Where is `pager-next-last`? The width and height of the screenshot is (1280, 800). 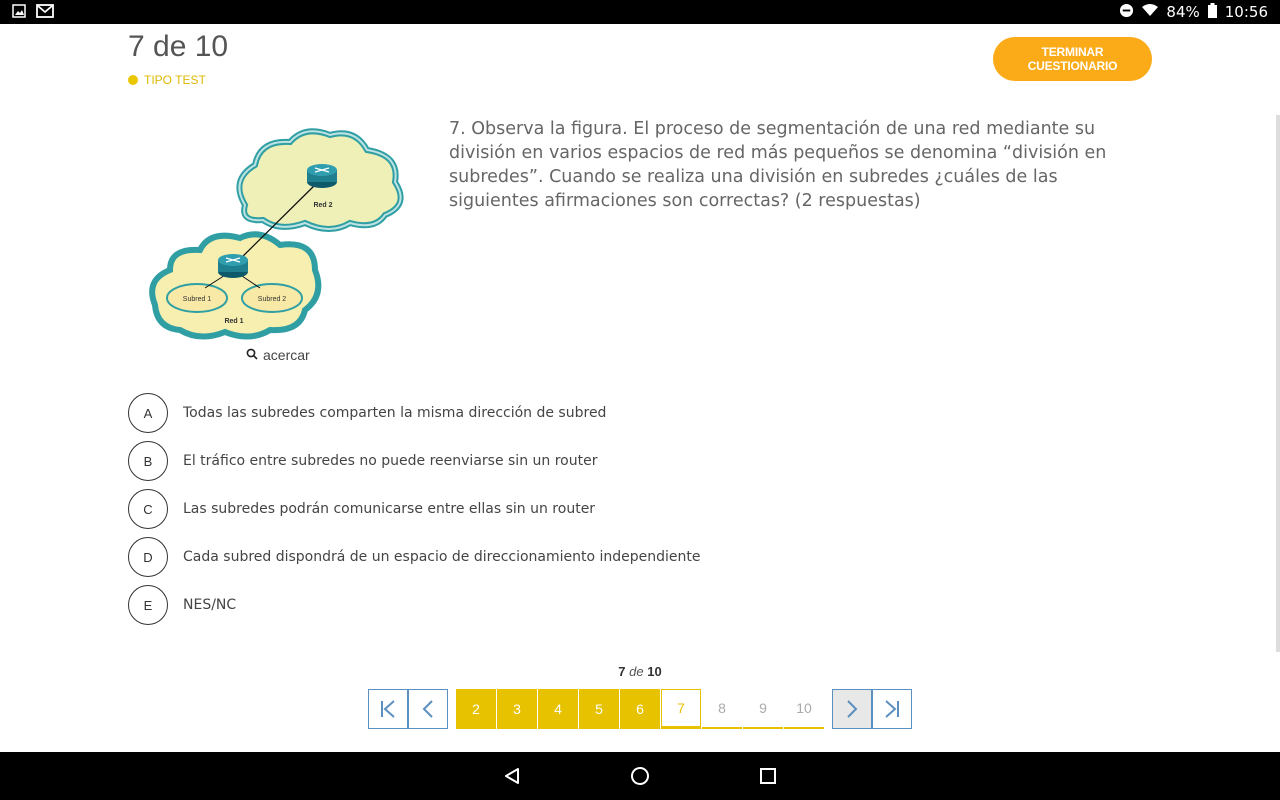
pager-next-last is located at coordinates (872, 709).